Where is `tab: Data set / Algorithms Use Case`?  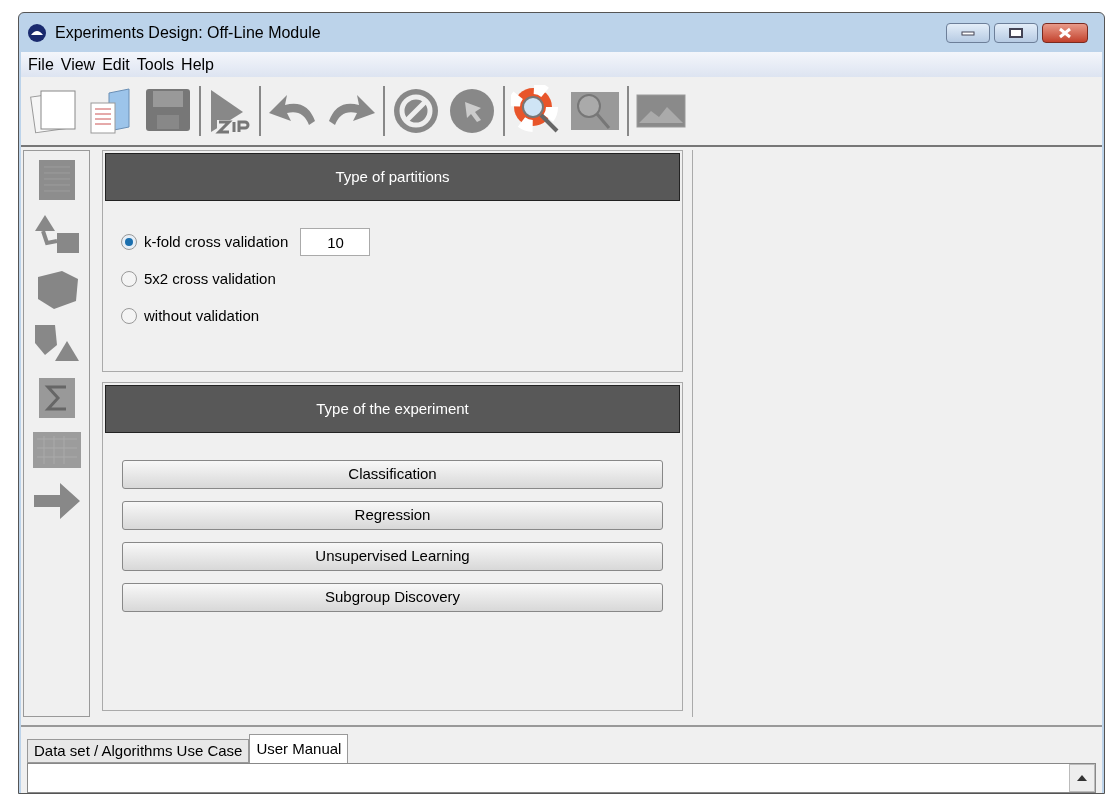 tab: Data set / Algorithms Use Case is located at coordinates (138, 751).